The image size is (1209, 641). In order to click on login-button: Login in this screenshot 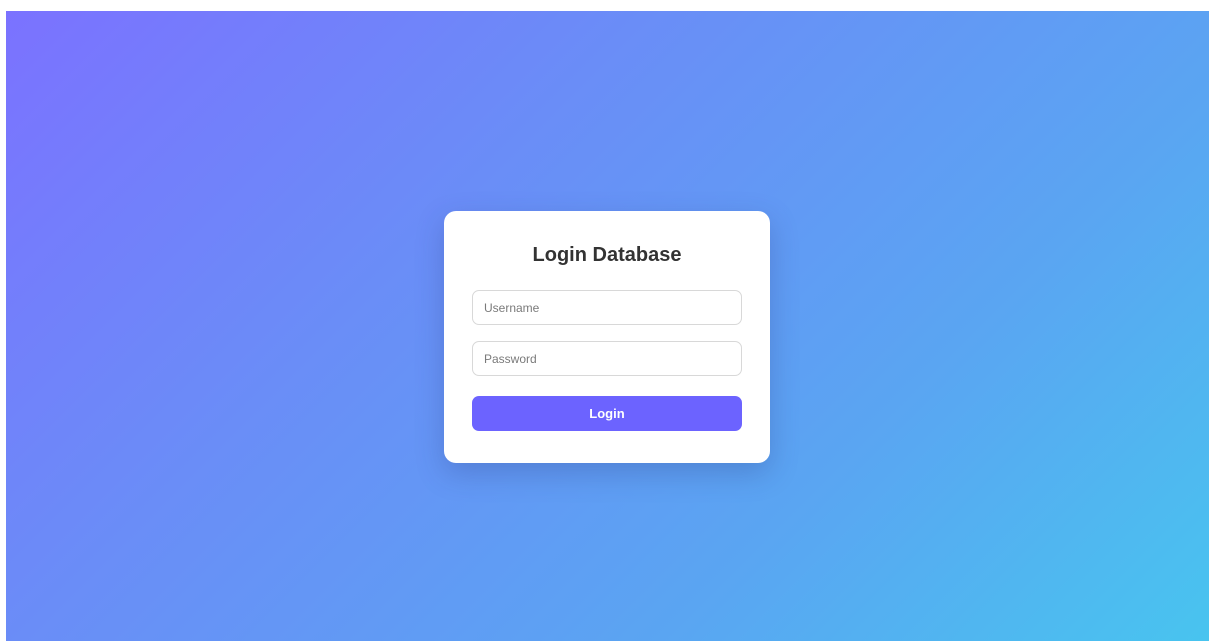, I will do `click(607, 413)`.